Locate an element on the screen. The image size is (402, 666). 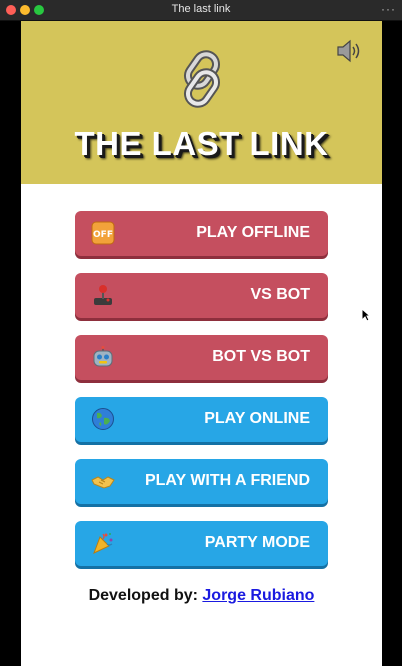
play-offline-button: OFF PLAY OFFLINE is located at coordinates (201, 233).